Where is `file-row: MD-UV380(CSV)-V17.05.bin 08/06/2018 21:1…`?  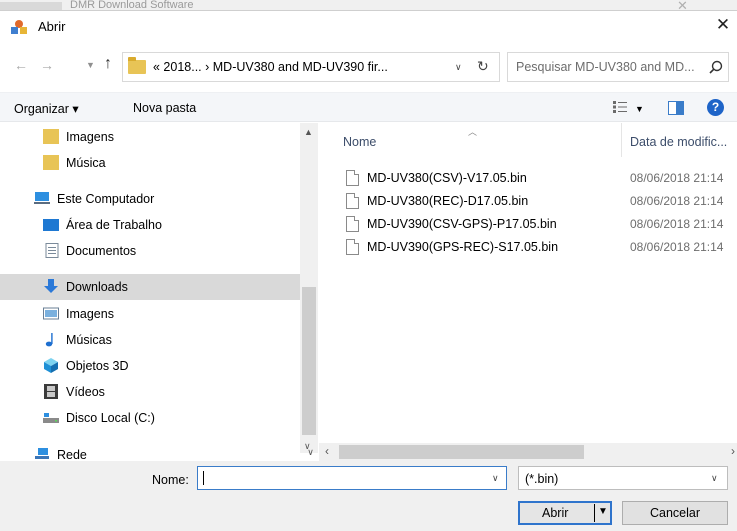 file-row: MD-UV380(CSV)-V17.05.bin 08/06/2018 21:1… is located at coordinates (528, 178).